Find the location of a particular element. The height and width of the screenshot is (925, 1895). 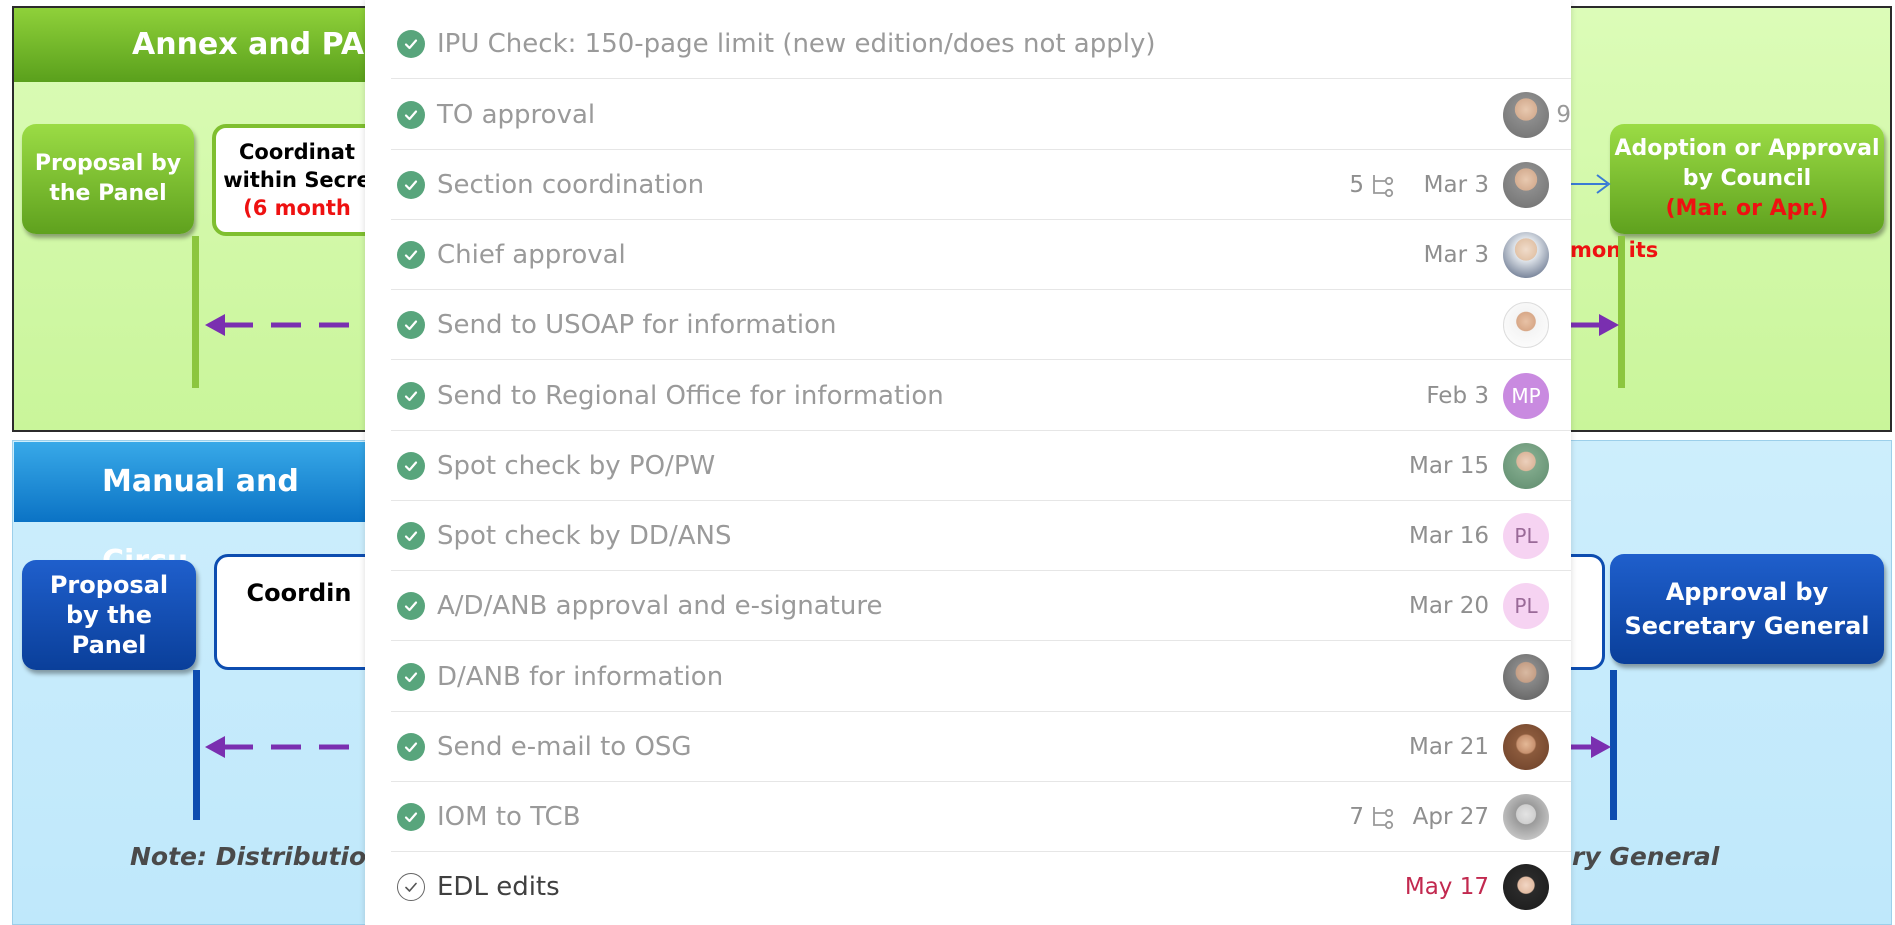

empty-check-circle-icon is located at coordinates (411, 887).